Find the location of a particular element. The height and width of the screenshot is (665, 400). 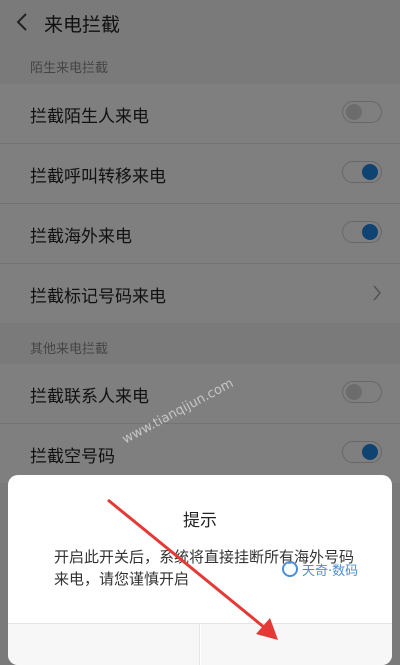

dialog-title: 提示 is located at coordinates (200, 521).